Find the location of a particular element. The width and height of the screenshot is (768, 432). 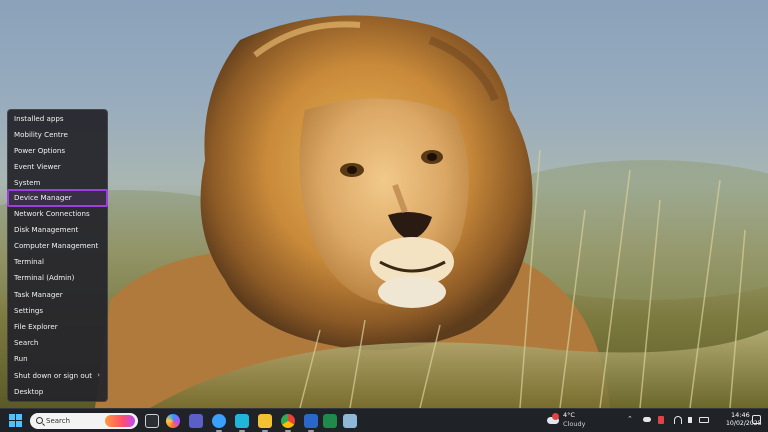

show-hidden-icons-chevron-icon: ⌃ is located at coordinates (630, 419).